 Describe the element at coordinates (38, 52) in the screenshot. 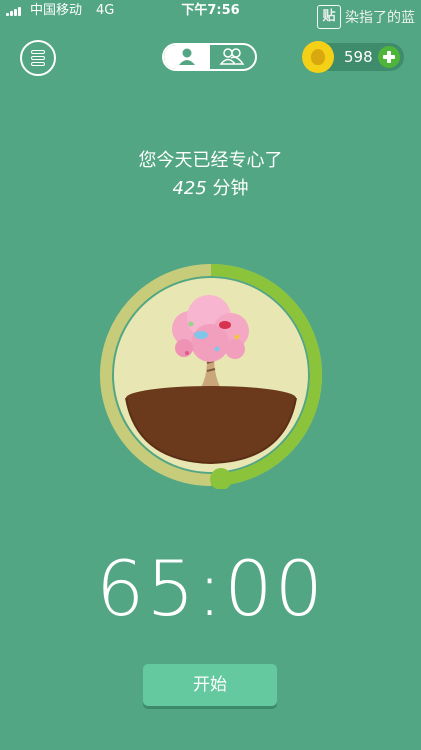

I see `menu-icon` at that location.